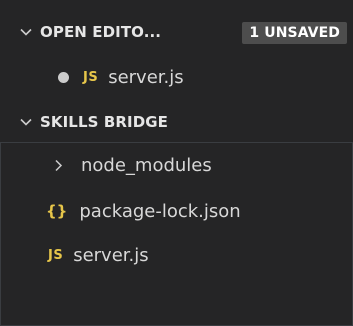 The image size is (353, 326). Describe the element at coordinates (176, 122) in the screenshot. I see `project-header: SKILLS BRIDGE` at that location.